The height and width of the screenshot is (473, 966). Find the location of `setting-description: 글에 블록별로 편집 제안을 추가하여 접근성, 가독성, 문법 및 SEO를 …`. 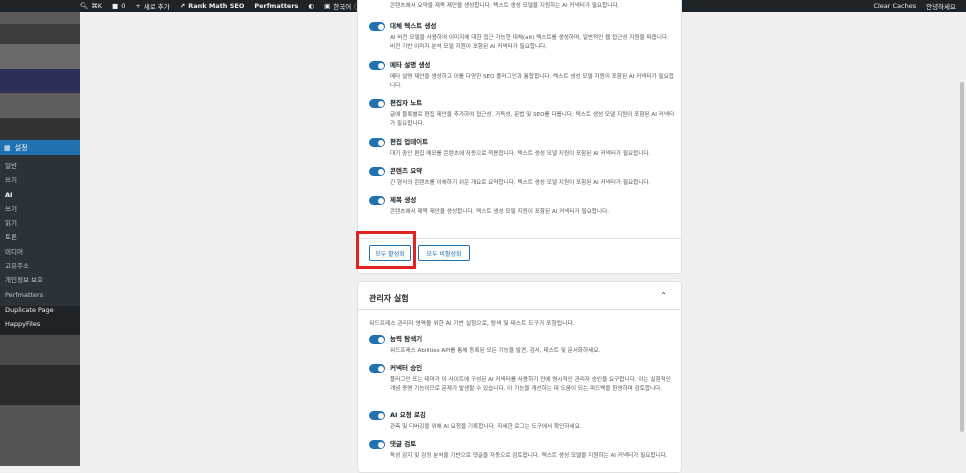

setting-description: 글에 블록별로 편집 제안을 추가하여 접근성, 가독성, 문법 및 SEO를 … is located at coordinates (532, 120).